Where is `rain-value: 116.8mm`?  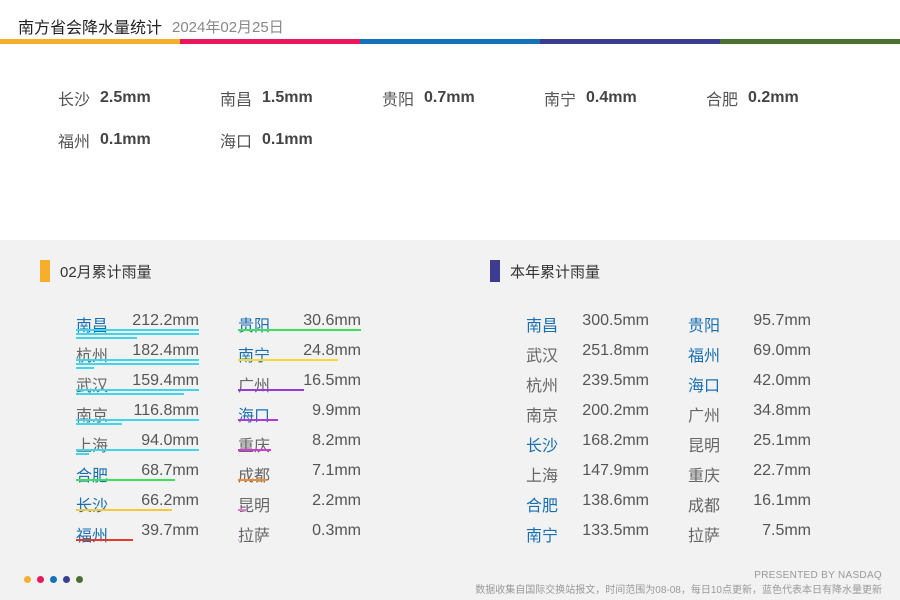
rain-value: 116.8mm is located at coordinates (166, 410).